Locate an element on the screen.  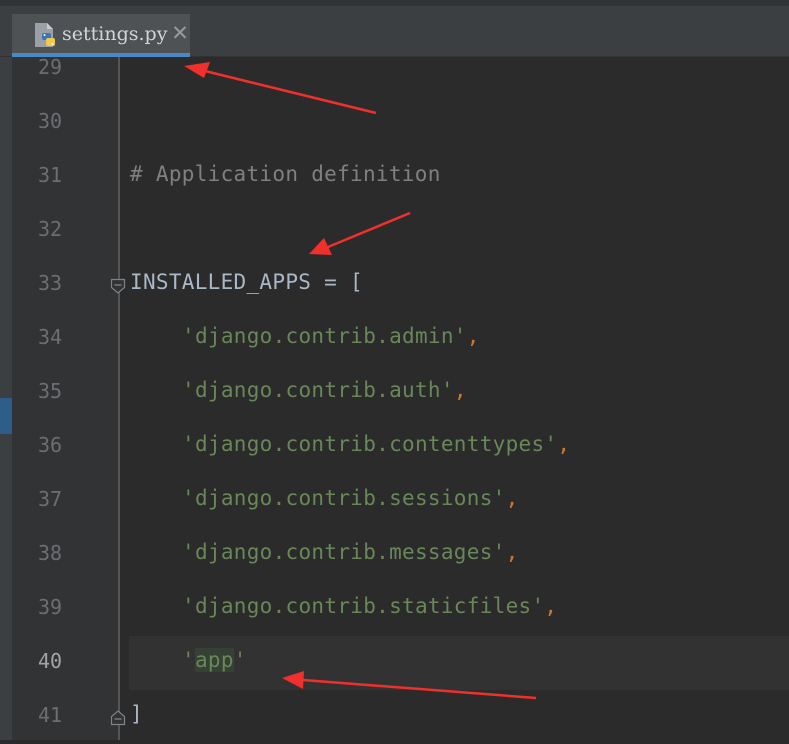
code-text: 'django.contrib.auth', is located at coordinates (298, 390).